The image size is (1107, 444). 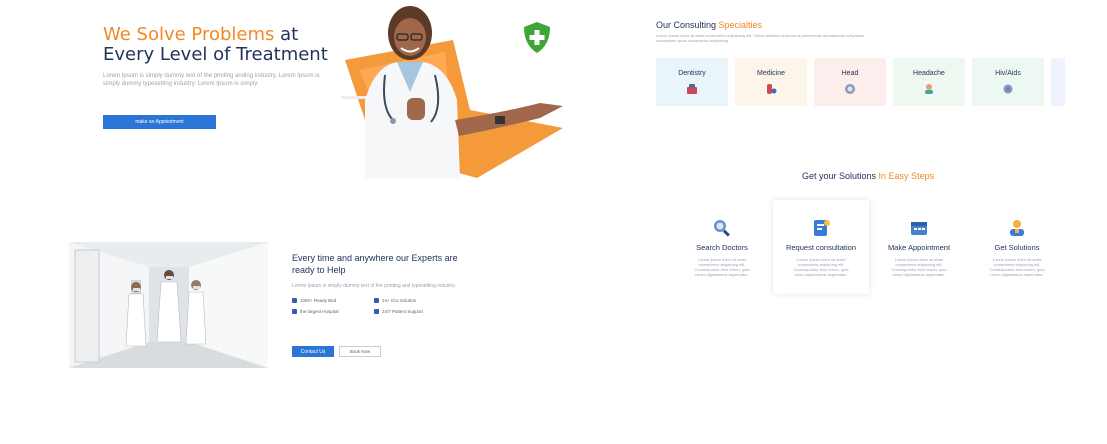 What do you see at coordinates (929, 89) in the screenshot?
I see `headache-icon` at bounding box center [929, 89].